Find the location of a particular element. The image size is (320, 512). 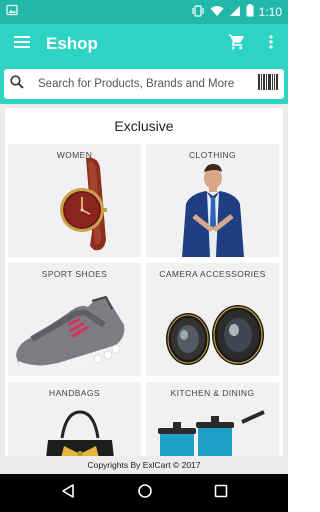

category-label: KITCHEN & DINING is located at coordinates (212, 393).